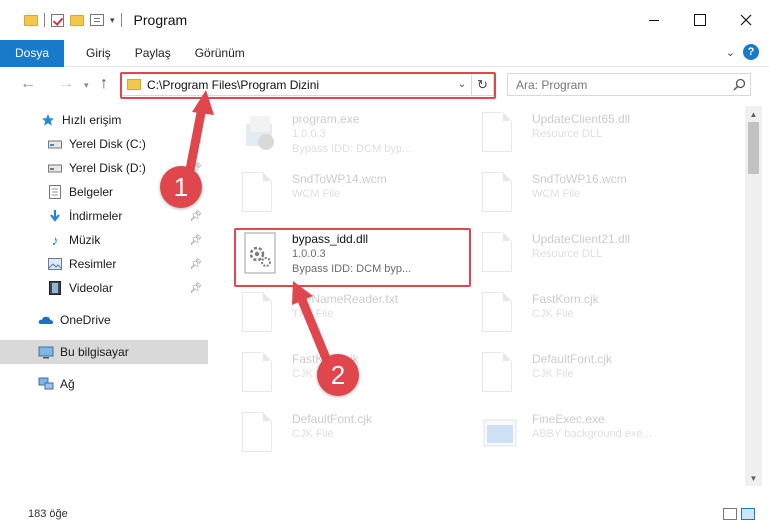 The image size is (769, 532). Describe the element at coordinates (55, 216) in the screenshot. I see `download-icon` at that location.